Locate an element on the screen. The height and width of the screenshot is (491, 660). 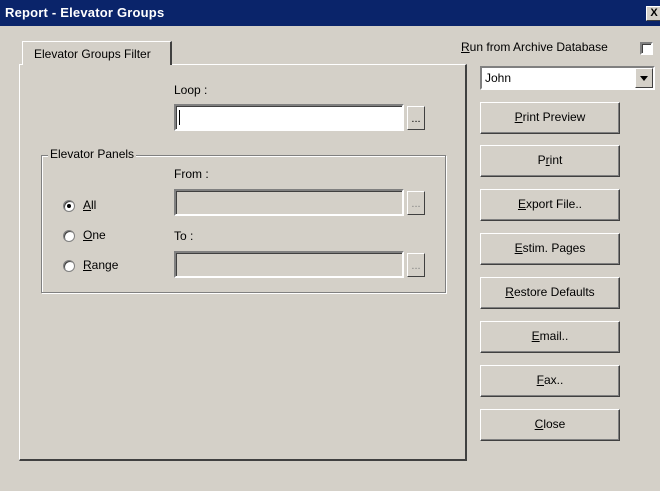
tab-label: Elevator Groups Filter is located at coordinates (92, 54).